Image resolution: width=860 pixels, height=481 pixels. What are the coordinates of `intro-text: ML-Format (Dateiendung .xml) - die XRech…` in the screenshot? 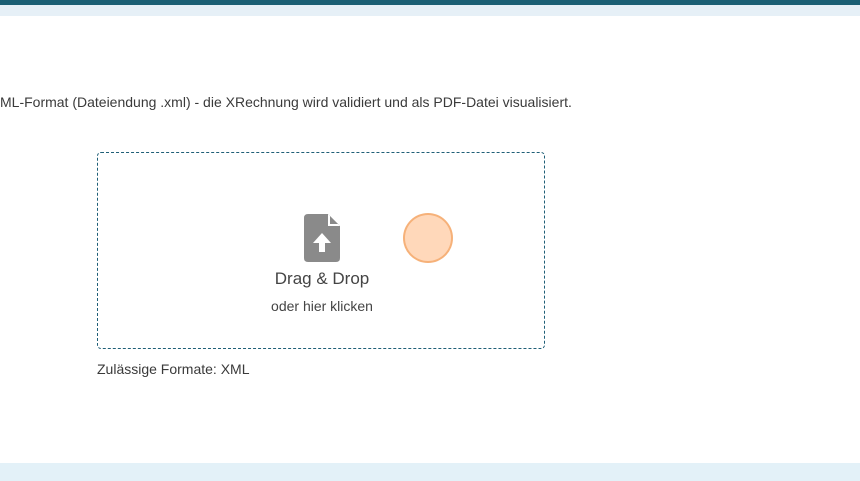 It's located at (286, 102).